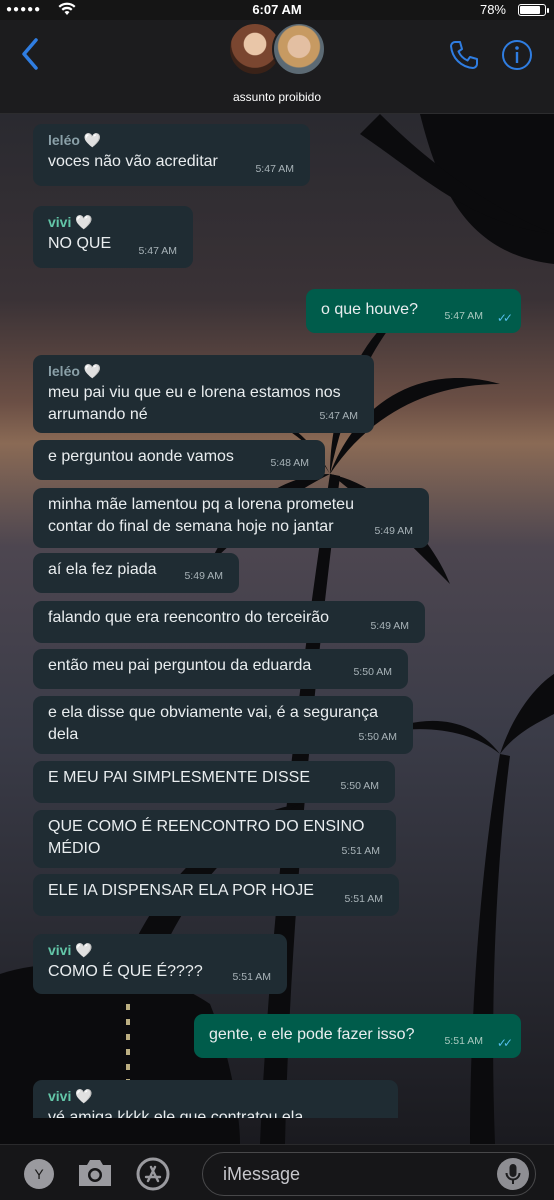  Describe the element at coordinates (513, 1174) in the screenshot. I see `microphone-icon` at that location.